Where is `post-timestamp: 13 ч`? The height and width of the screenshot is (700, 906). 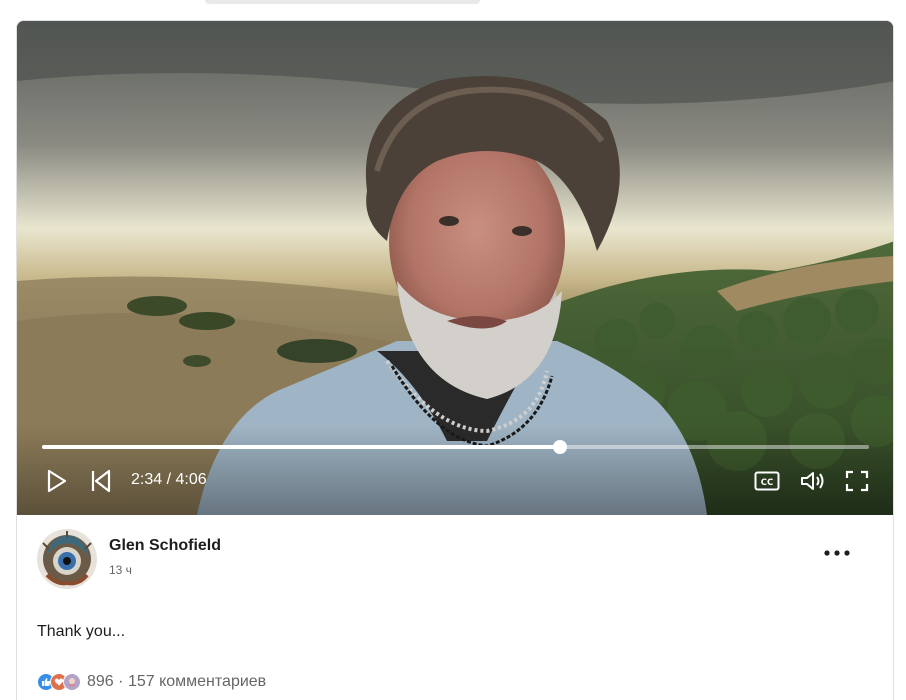
post-timestamp: 13 ч is located at coordinates (120, 570).